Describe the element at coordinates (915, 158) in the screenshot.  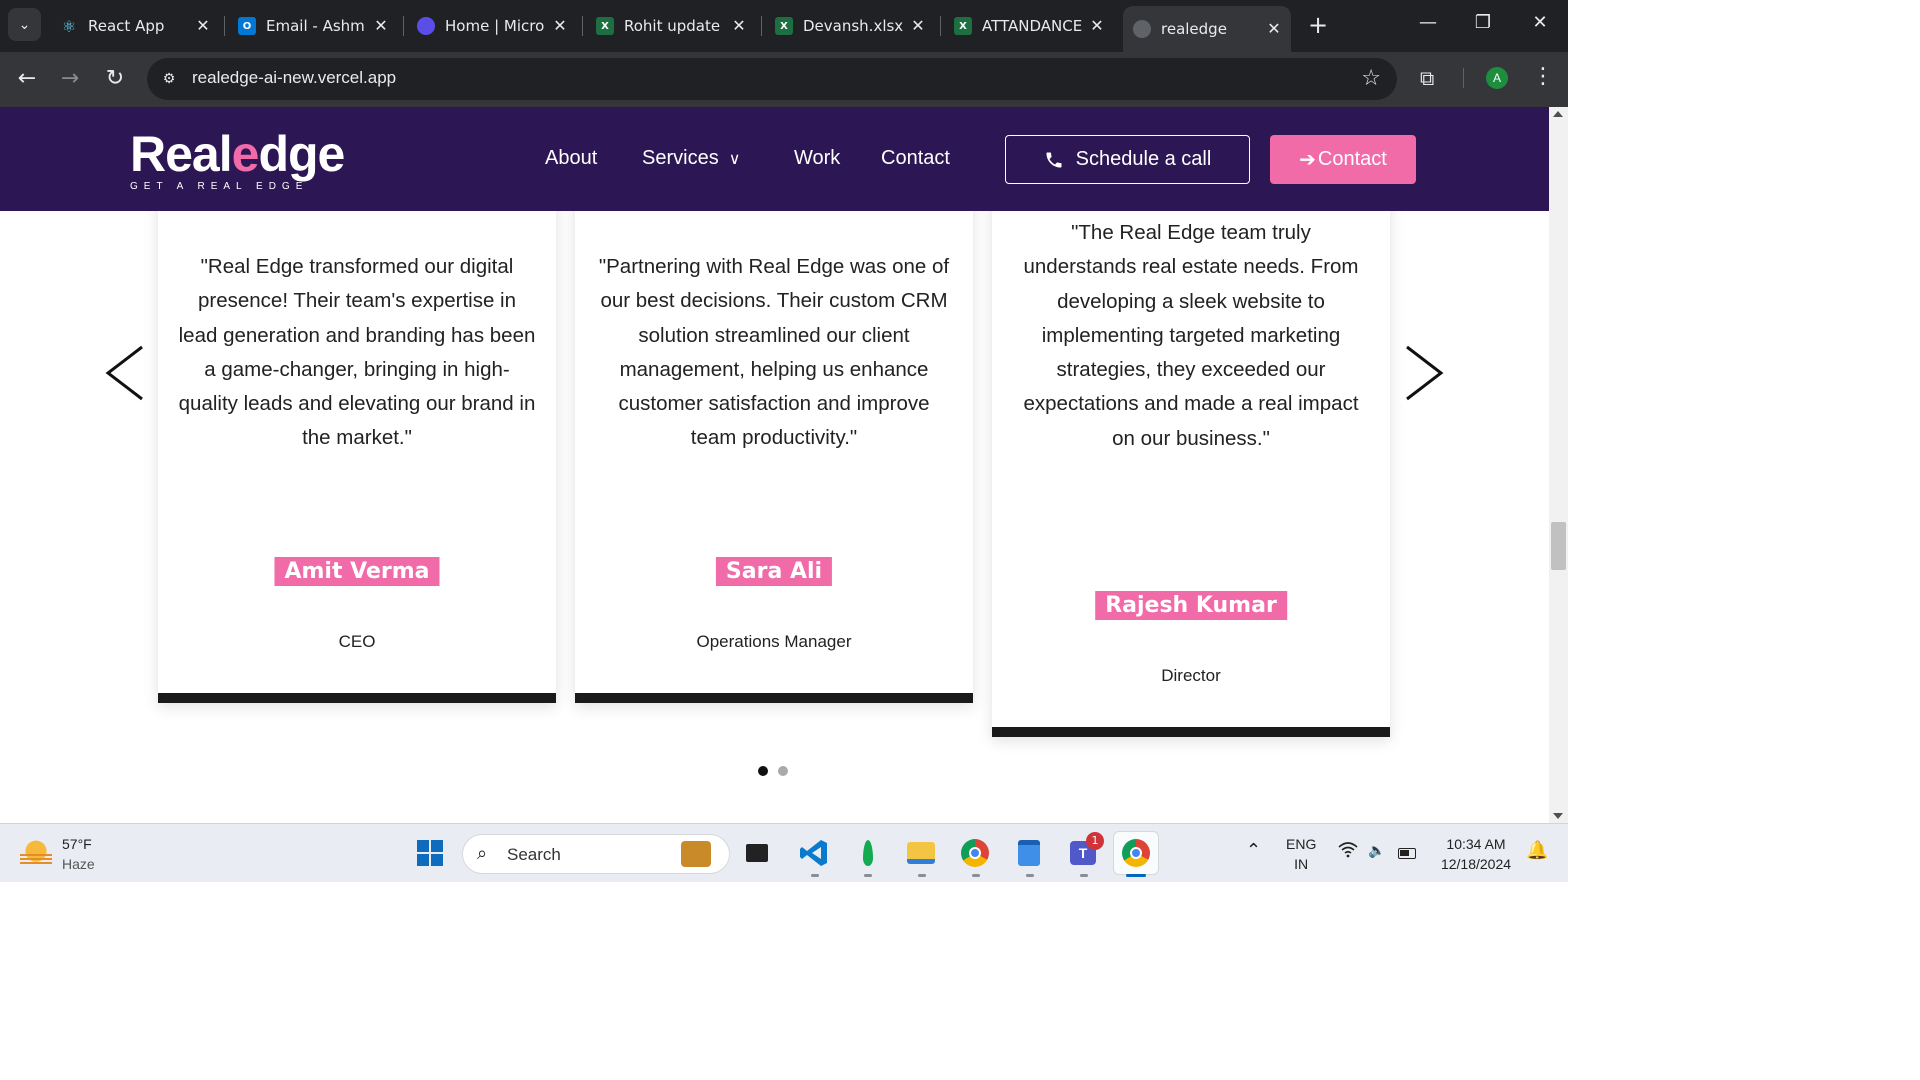
I see `nav-contact: Contact` at that location.